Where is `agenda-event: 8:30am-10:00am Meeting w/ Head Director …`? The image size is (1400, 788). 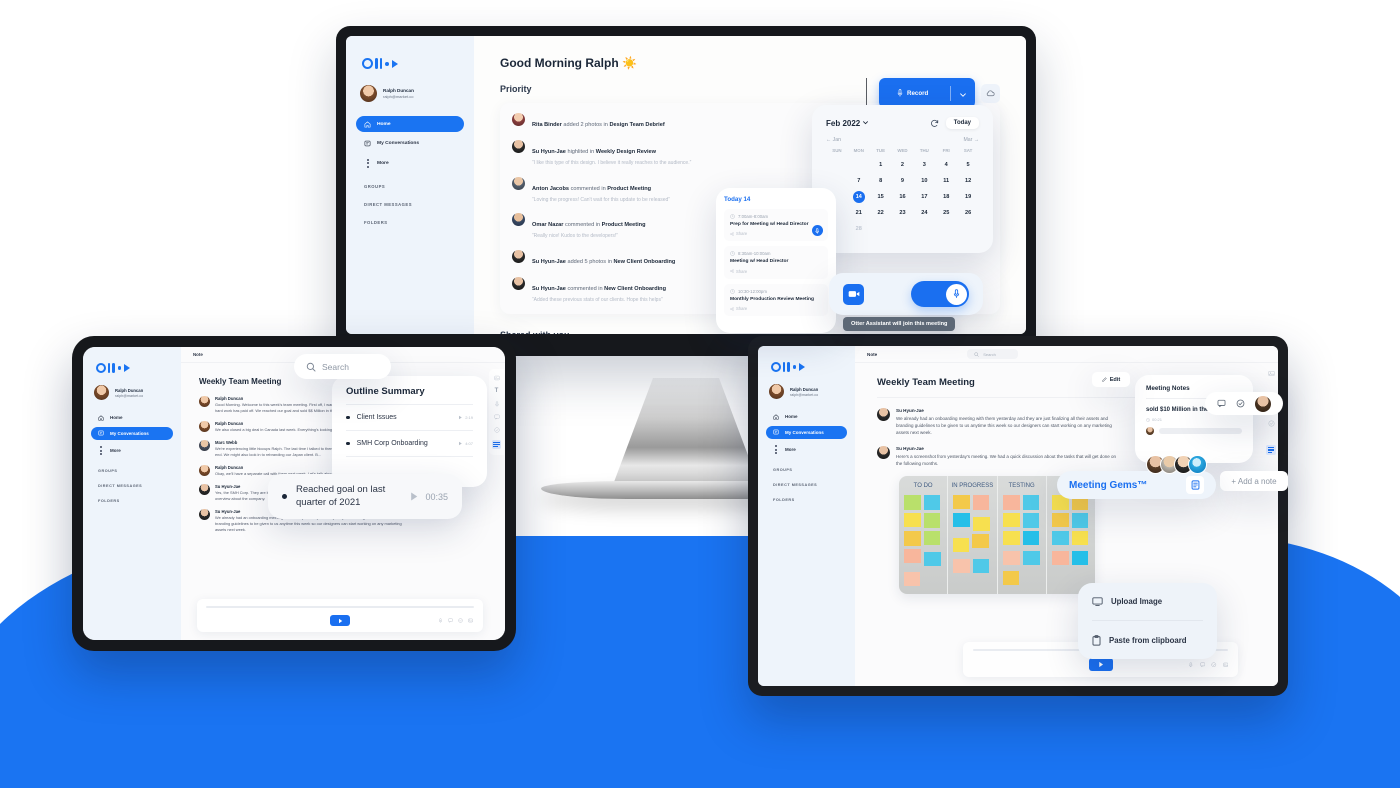
agenda-event: 8:30am-10:00am Meeting w/ Head Director … is located at coordinates (776, 262).